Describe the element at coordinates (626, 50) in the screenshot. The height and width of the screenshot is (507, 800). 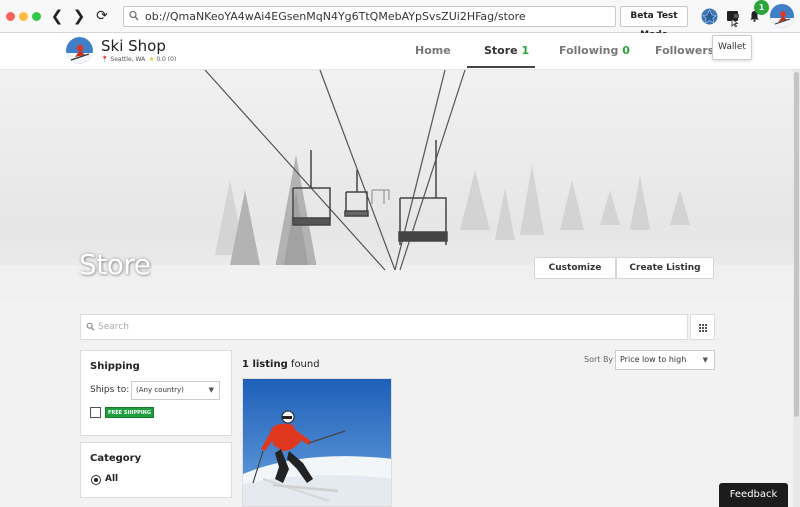
I see `tab-count: 0` at that location.